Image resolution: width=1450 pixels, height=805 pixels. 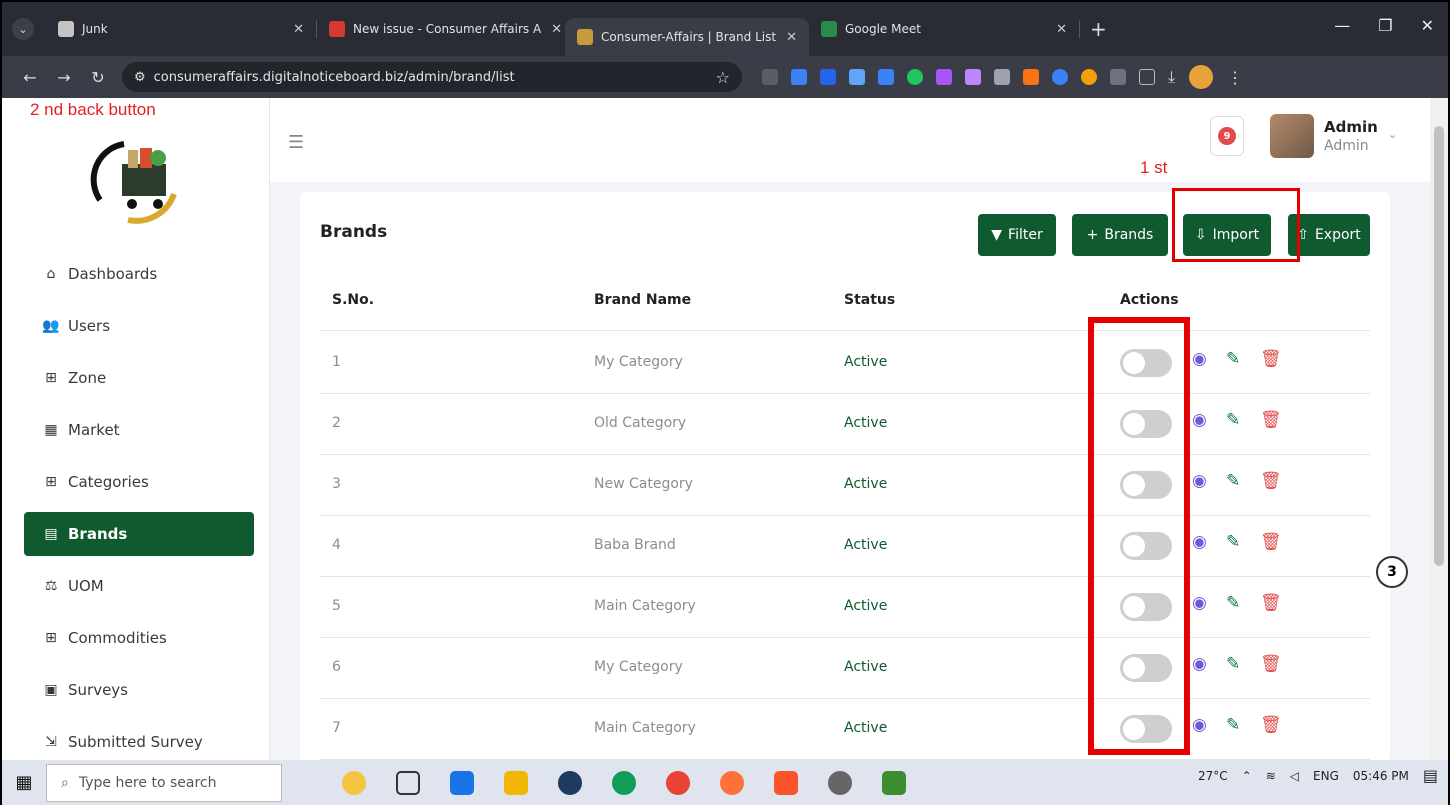 What do you see at coordinates (98, 77) in the screenshot?
I see `reload-icon: ↻` at bounding box center [98, 77].